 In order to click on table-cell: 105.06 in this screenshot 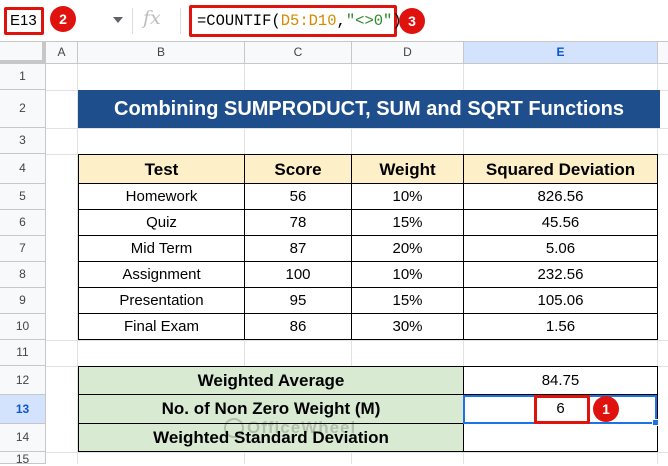, I will do `click(561, 301)`.